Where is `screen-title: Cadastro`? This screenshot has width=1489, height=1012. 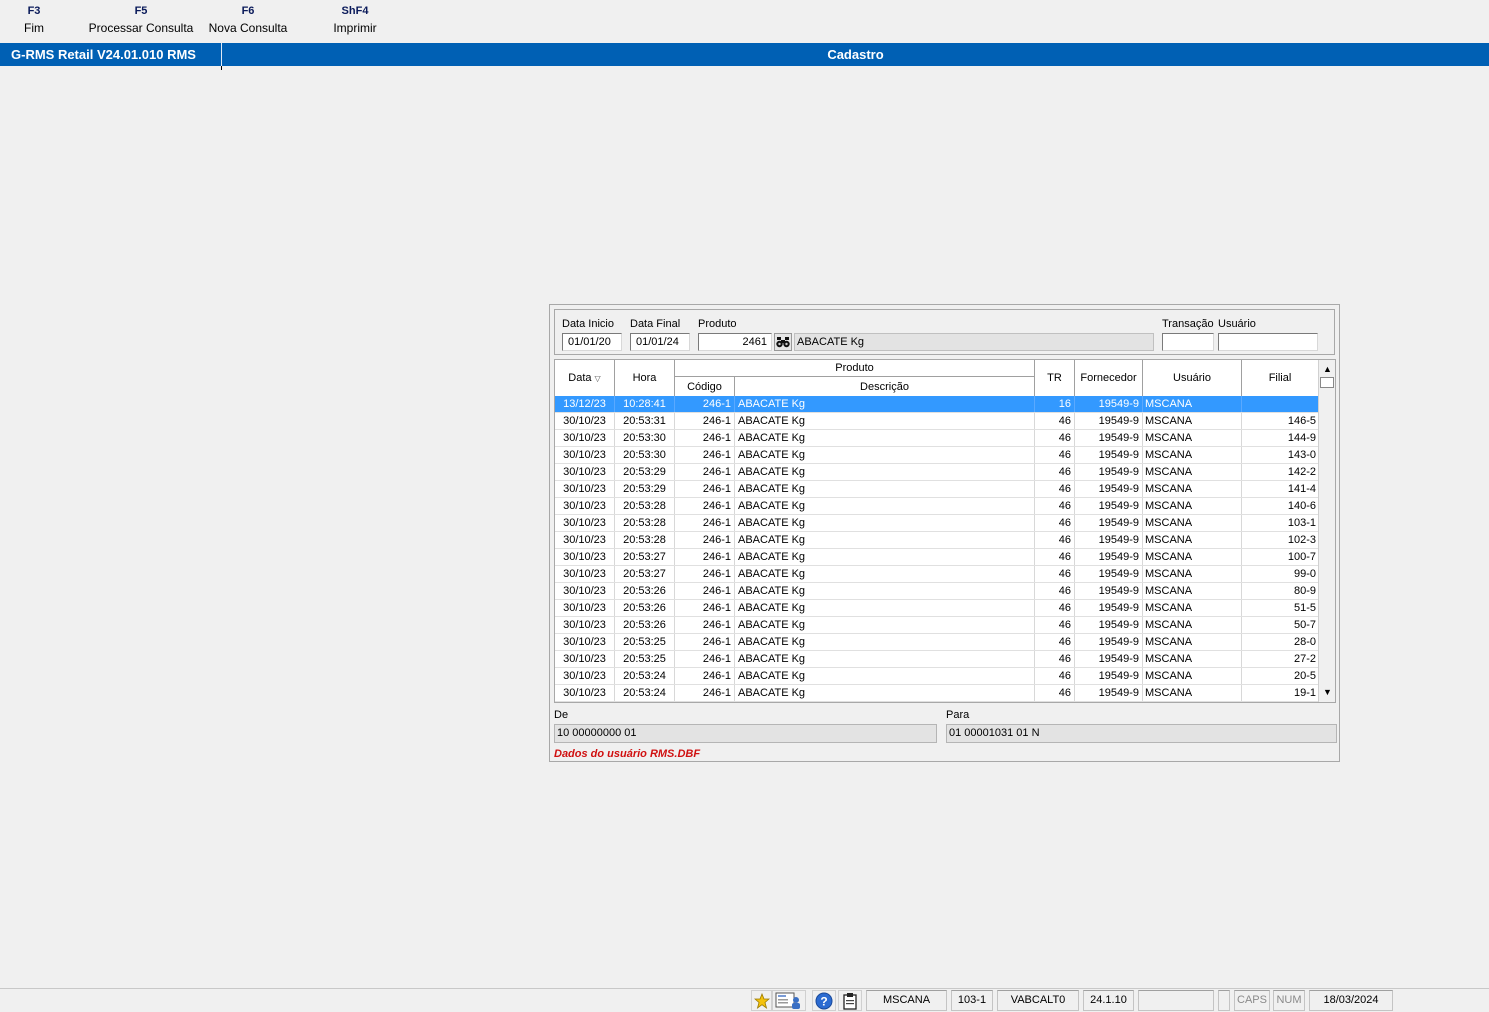 screen-title: Cadastro is located at coordinates (855, 54).